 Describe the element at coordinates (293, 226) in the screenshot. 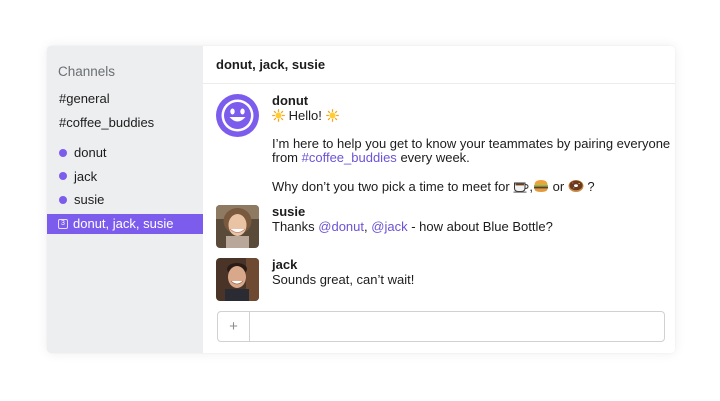

I see `text-before: Thanks` at that location.